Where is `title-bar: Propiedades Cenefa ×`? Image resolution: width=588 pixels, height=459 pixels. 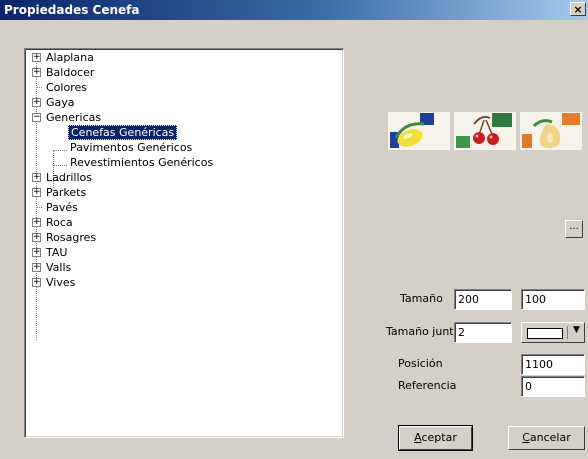 title-bar: Propiedades Cenefa × is located at coordinates (294, 10).